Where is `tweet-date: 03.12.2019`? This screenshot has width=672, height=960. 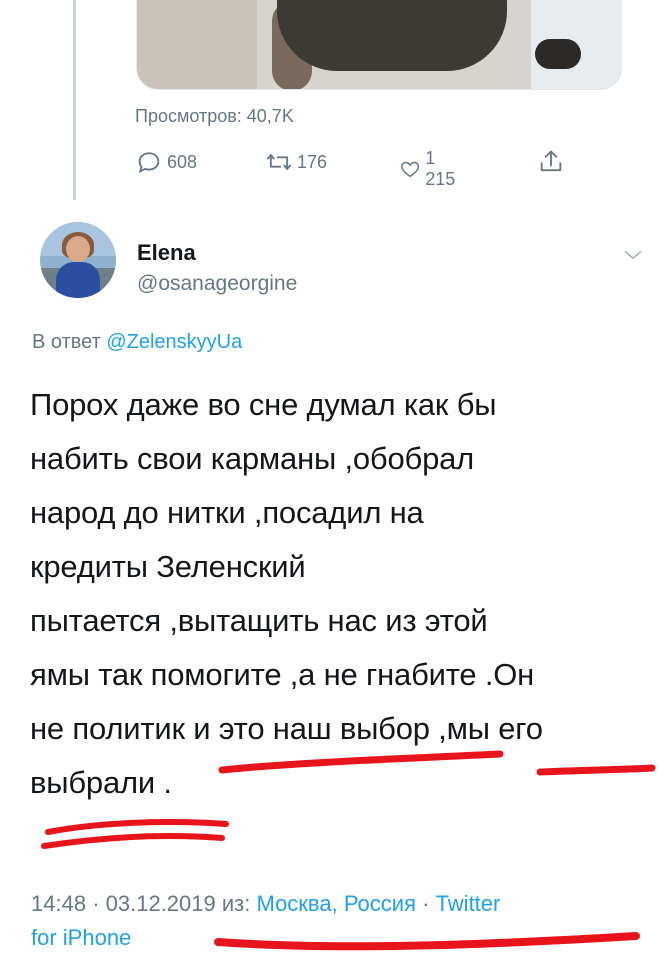
tweet-date: 03.12.2019 is located at coordinates (160, 903).